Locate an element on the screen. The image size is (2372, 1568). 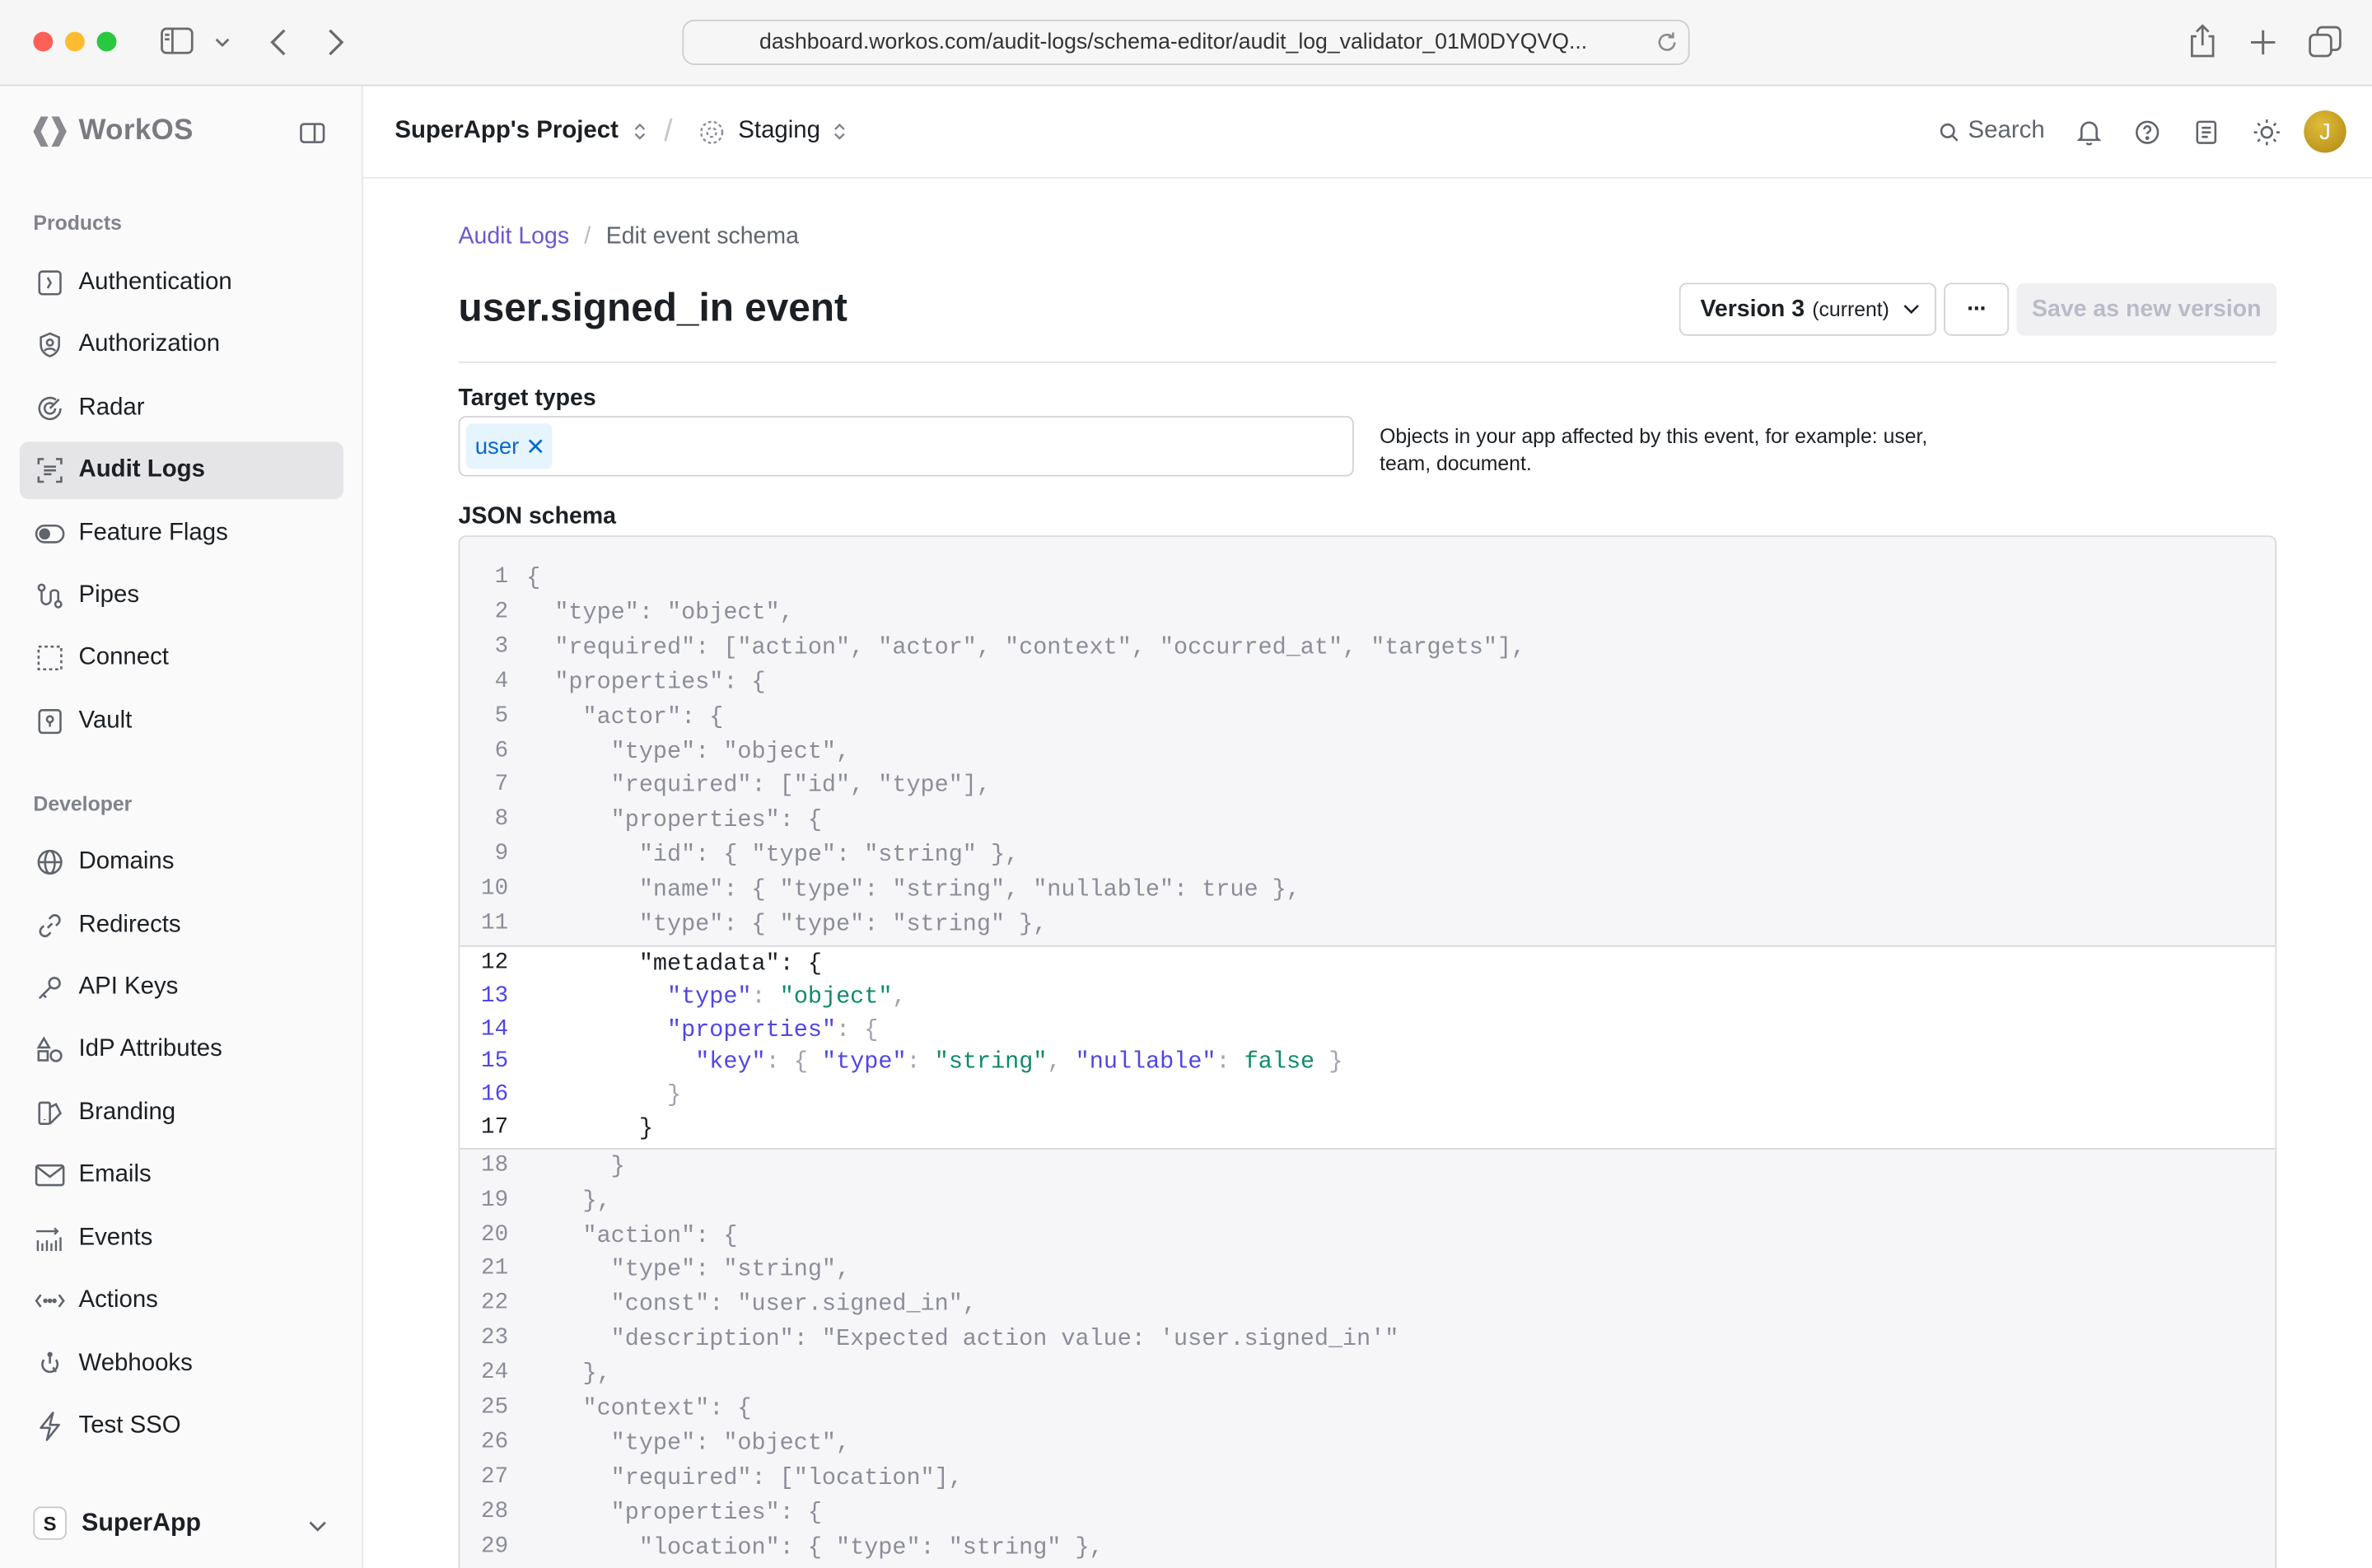
save-as-new-version-button: Save as new version is located at coordinates (2146, 309).